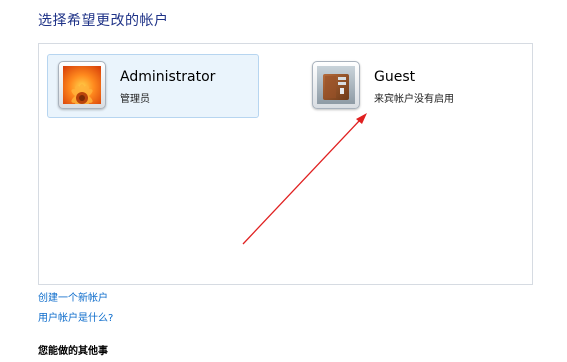 Image resolution: width=567 pixels, height=362 pixels. I want to click on account-type: 来宾帐户没有启用, so click(414, 99).